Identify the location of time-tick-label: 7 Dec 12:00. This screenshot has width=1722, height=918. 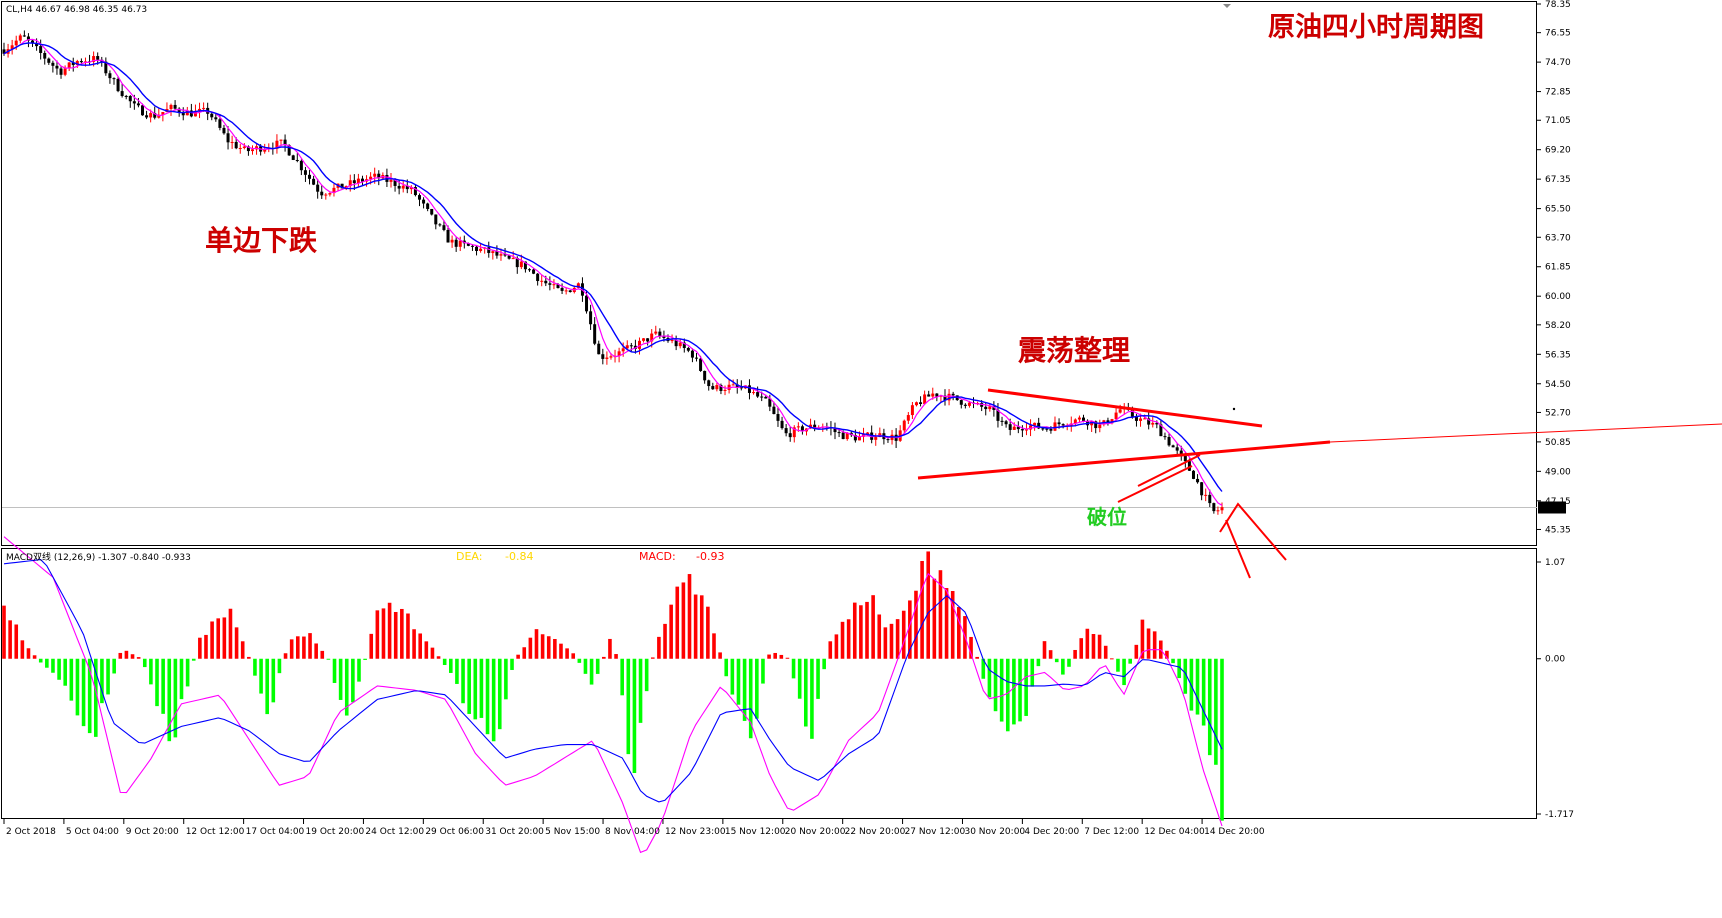
(1111, 832).